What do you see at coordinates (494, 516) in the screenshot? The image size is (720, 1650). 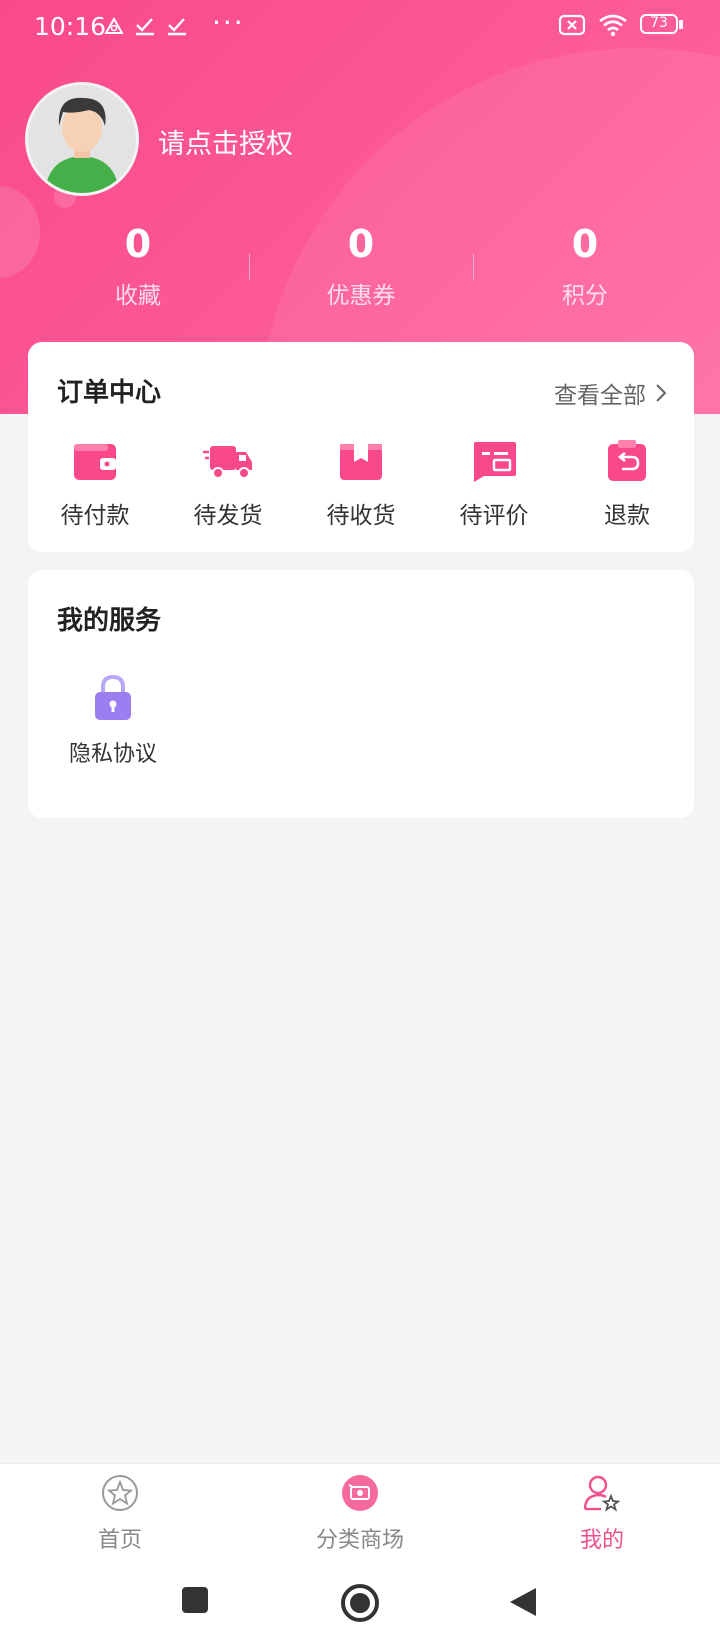 I see `order-item-label: 待评价` at bounding box center [494, 516].